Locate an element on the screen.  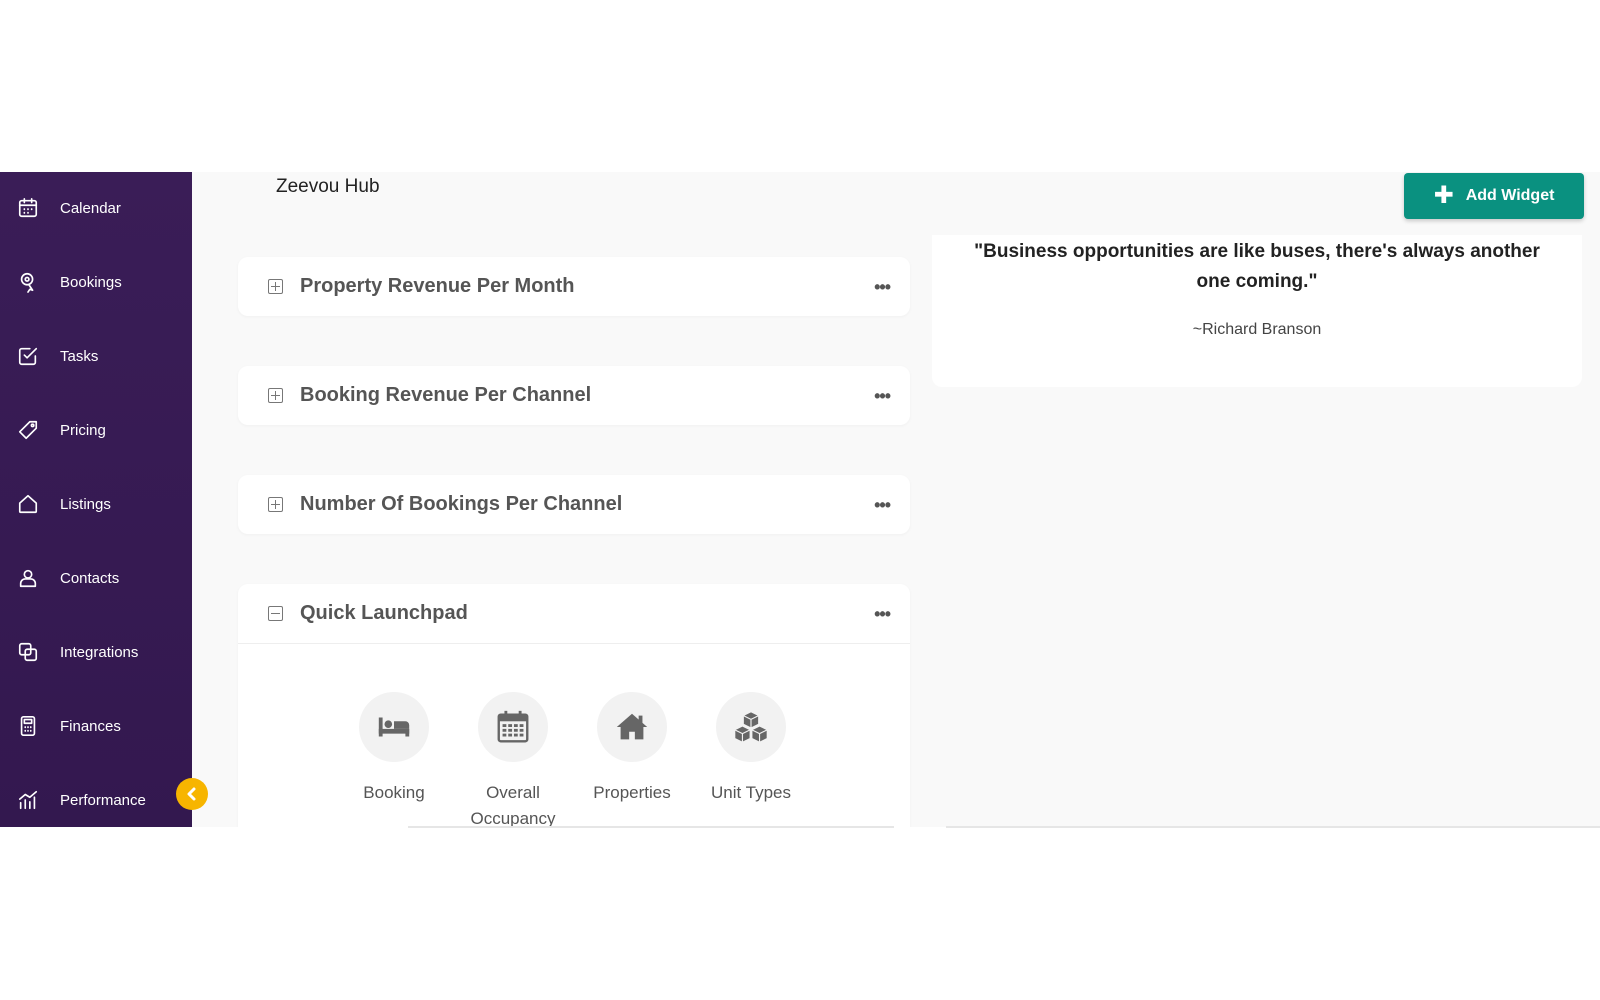
bed-icon is located at coordinates (394, 727).